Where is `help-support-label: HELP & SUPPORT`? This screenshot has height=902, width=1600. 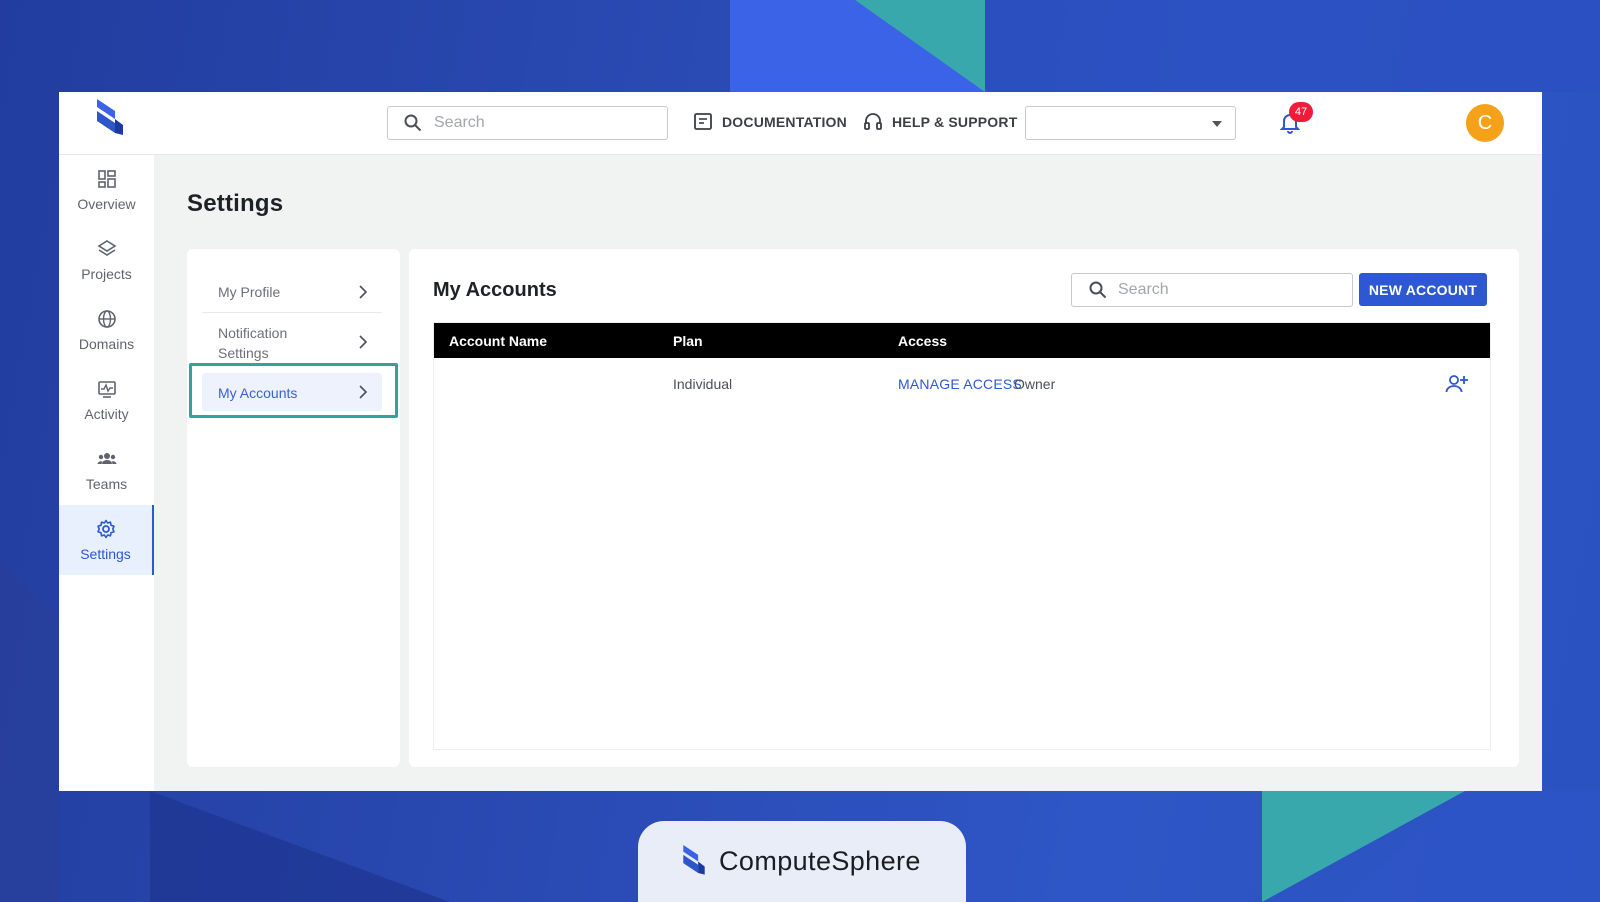
help-support-label: HELP & SUPPORT is located at coordinates (955, 122).